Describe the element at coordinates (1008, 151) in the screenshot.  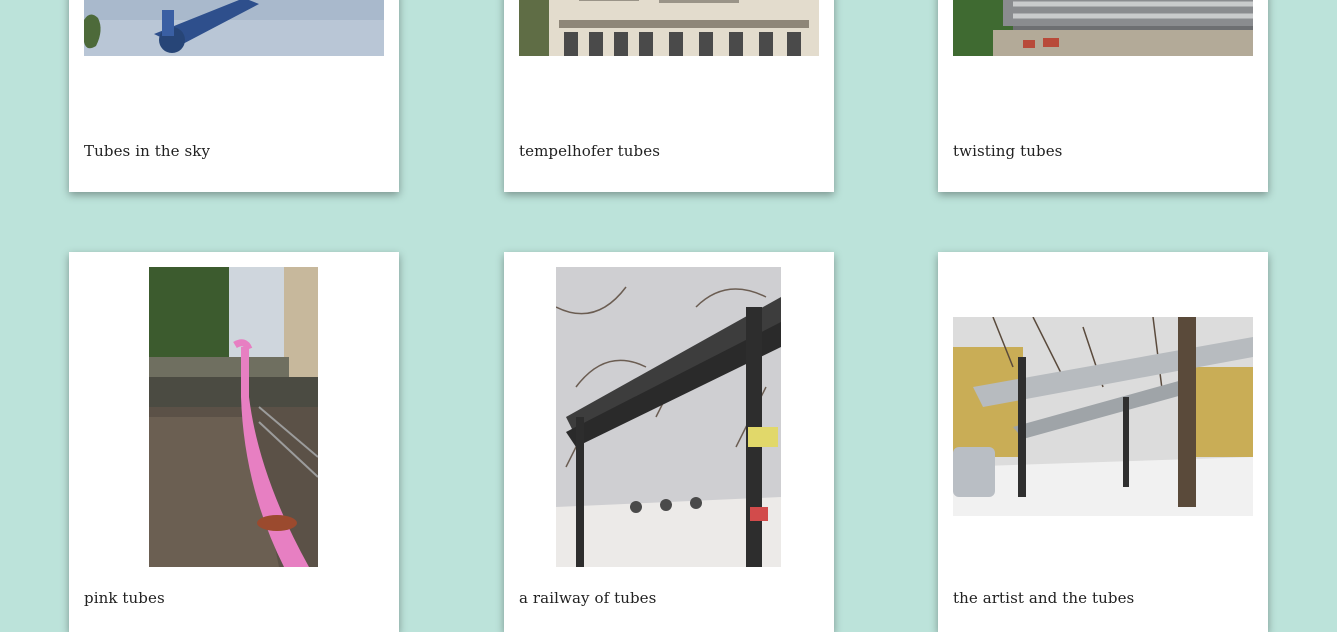
I see `caption: twisting tubes` at that location.